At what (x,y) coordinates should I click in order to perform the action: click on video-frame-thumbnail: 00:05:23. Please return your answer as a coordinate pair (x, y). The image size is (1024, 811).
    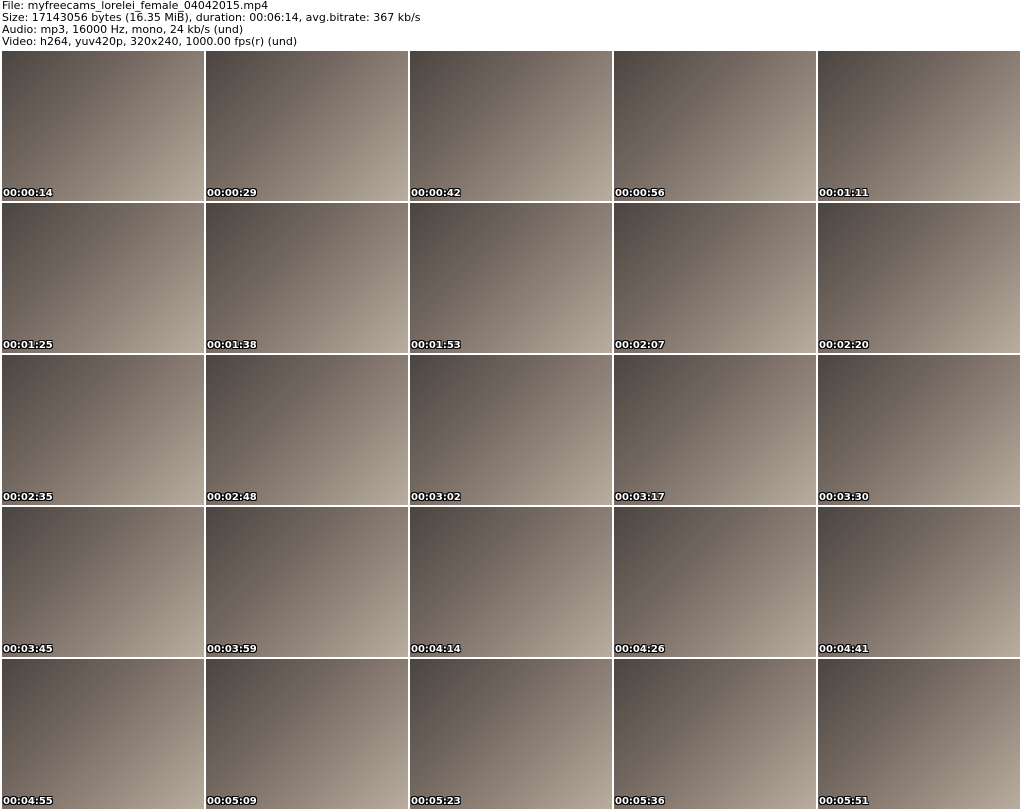
    Looking at the image, I should click on (511, 734).